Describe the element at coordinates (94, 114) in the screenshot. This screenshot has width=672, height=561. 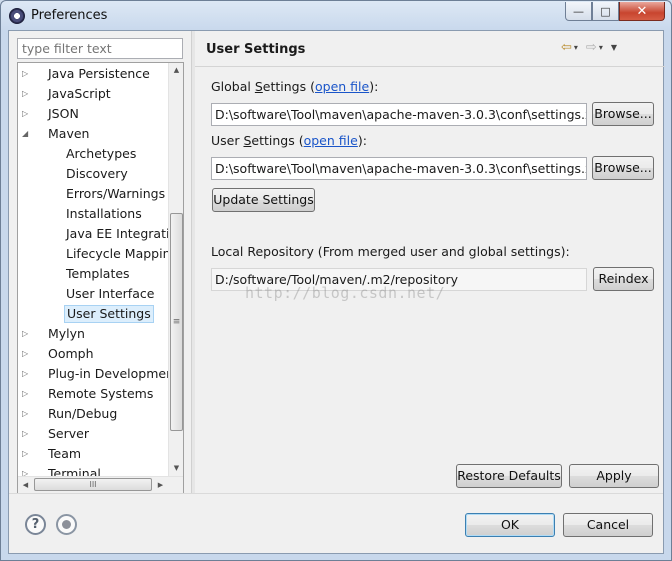
I see `tree-item: ▷ JSON` at that location.